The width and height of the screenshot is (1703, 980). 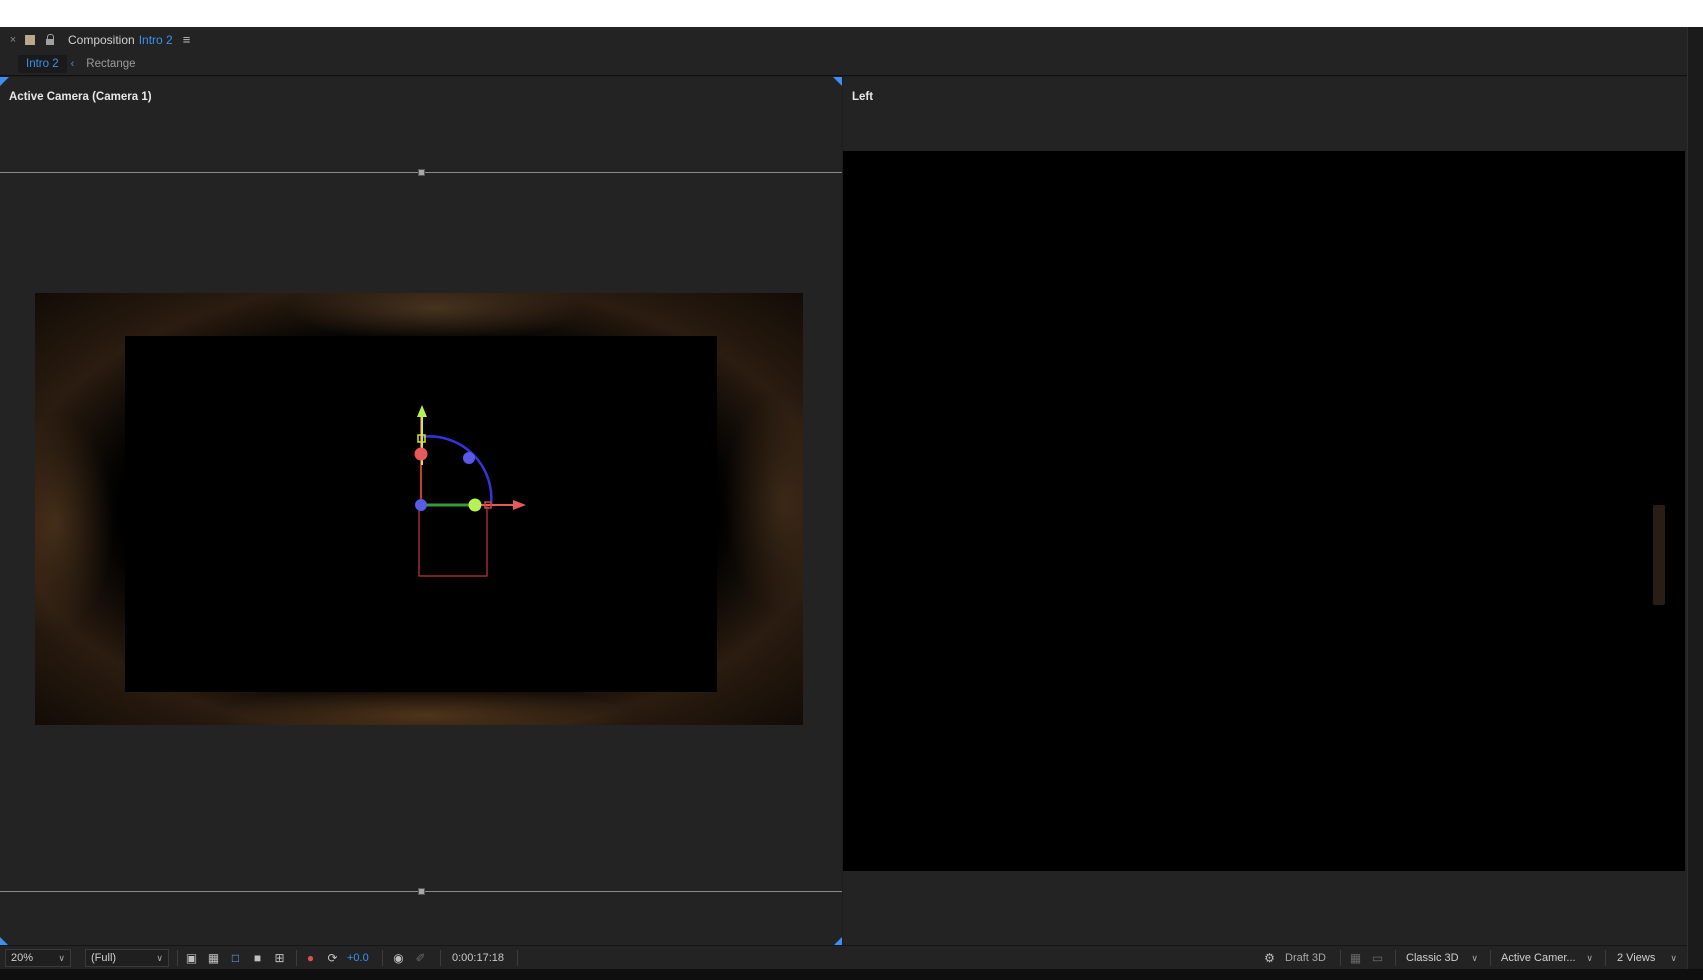 I want to click on anchor-point-handle, so click(x=421, y=505).